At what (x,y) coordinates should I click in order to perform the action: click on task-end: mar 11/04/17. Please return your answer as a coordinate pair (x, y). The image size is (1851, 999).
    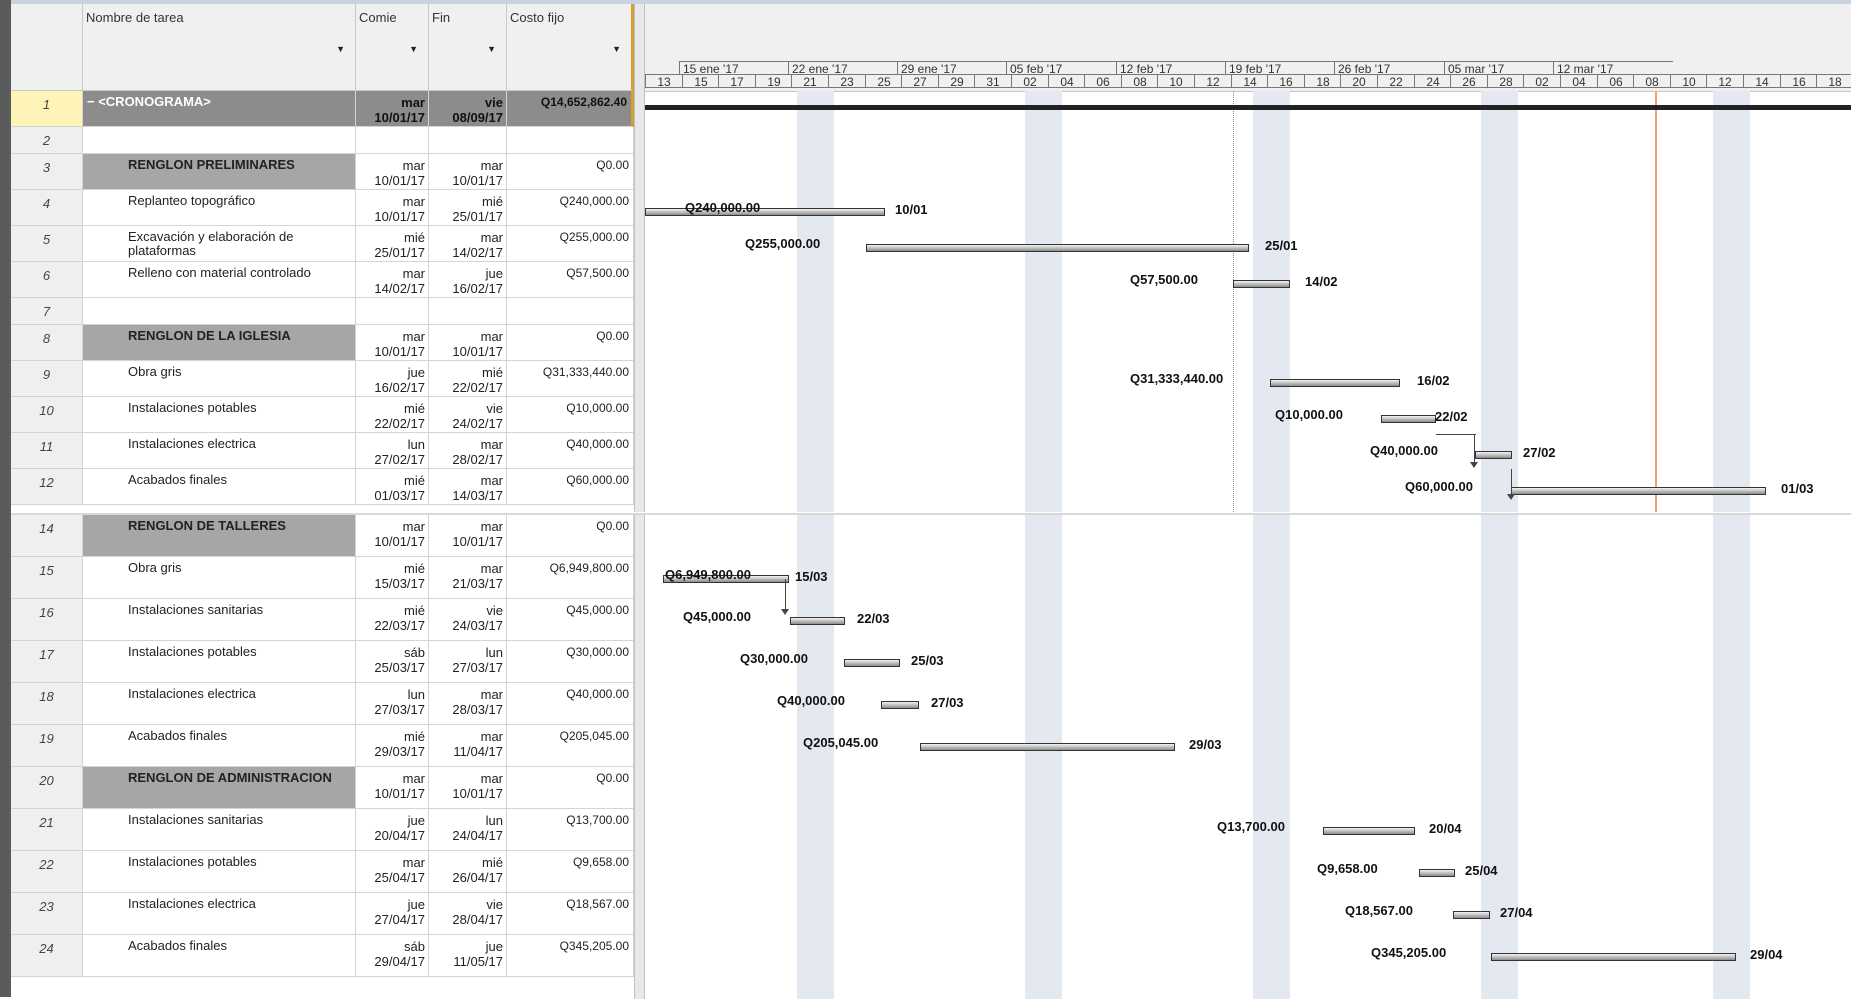
    Looking at the image, I should click on (468, 746).